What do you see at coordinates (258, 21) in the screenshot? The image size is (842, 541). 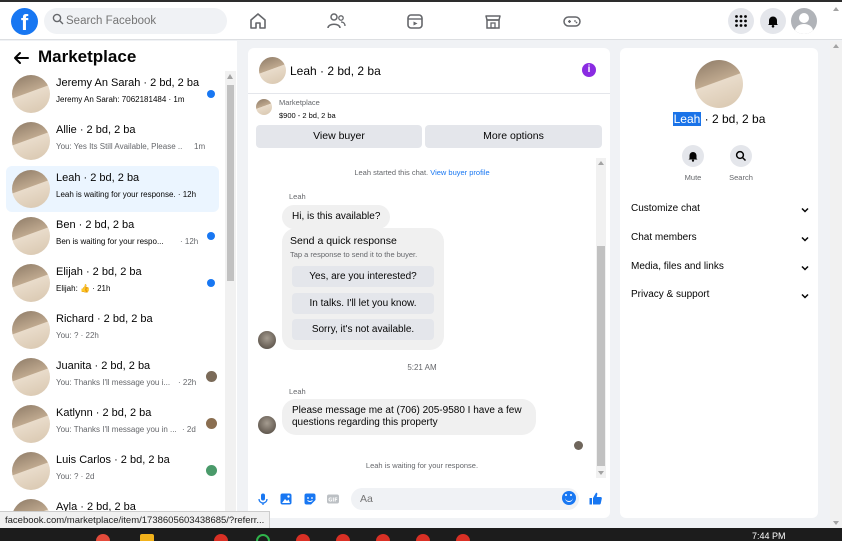 I see `home-icon` at bounding box center [258, 21].